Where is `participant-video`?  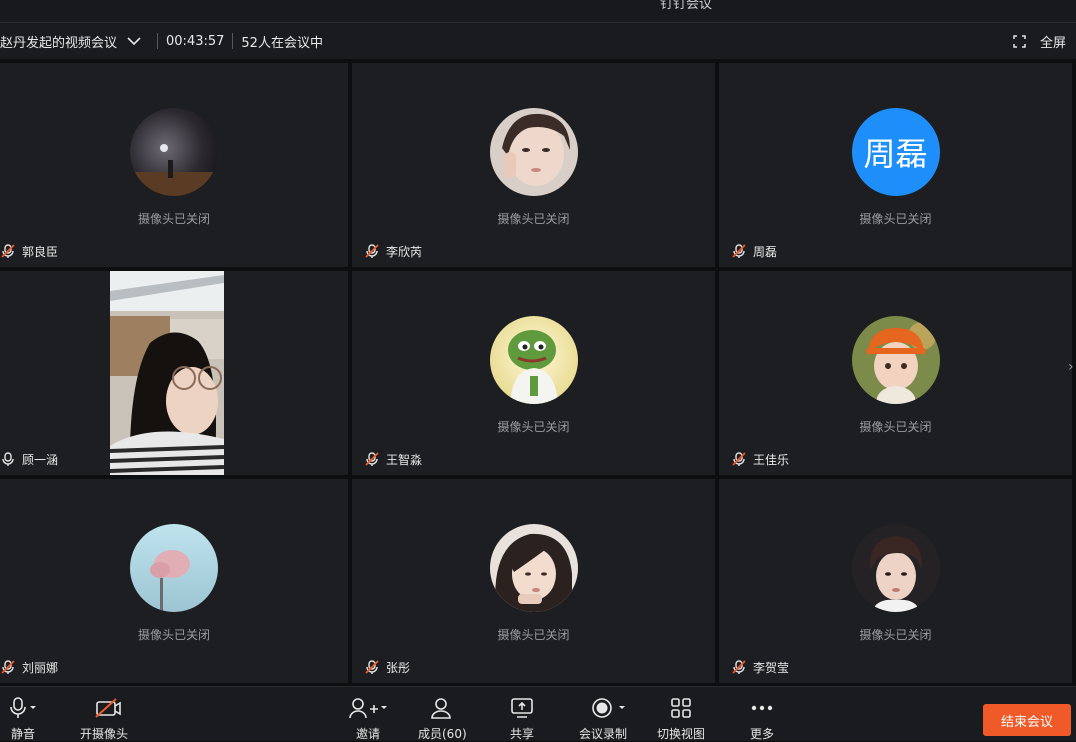 participant-video is located at coordinates (167, 373).